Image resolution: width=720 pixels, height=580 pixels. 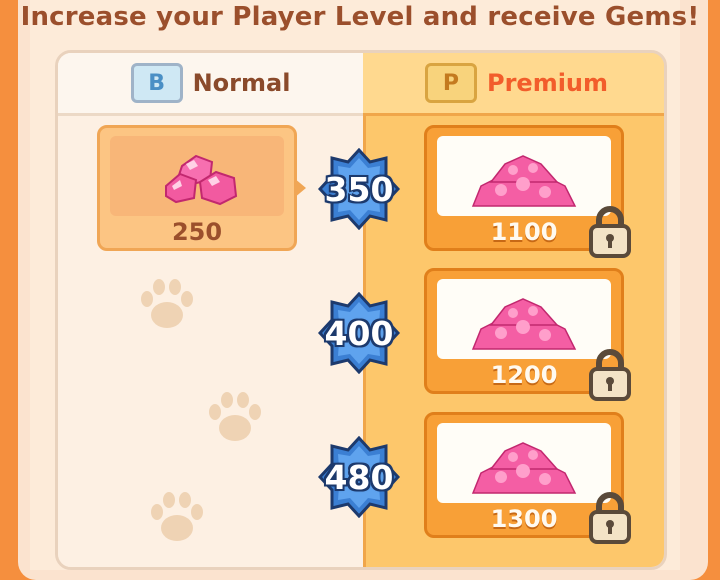 I want to click on tab-premium: P Premium, so click(x=513, y=84).